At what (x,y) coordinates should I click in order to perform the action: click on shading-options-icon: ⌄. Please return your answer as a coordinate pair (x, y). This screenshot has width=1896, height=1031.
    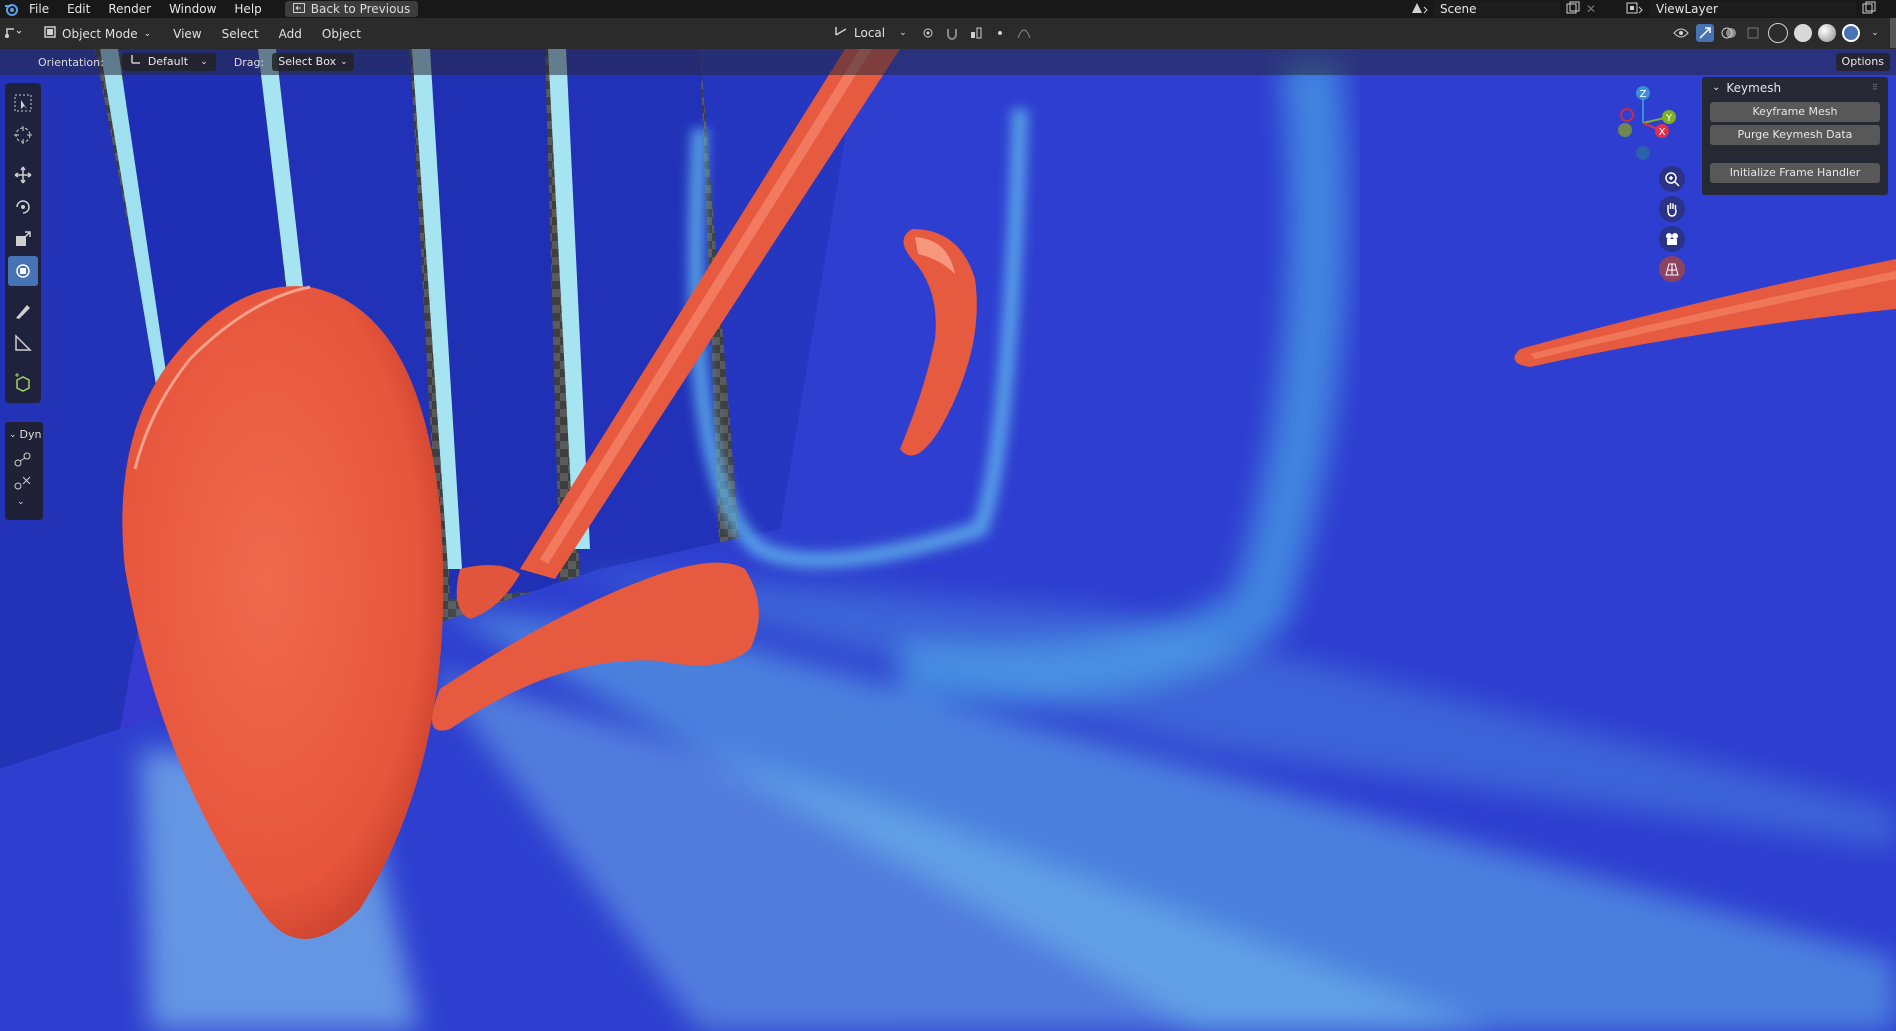
    Looking at the image, I should click on (1875, 33).